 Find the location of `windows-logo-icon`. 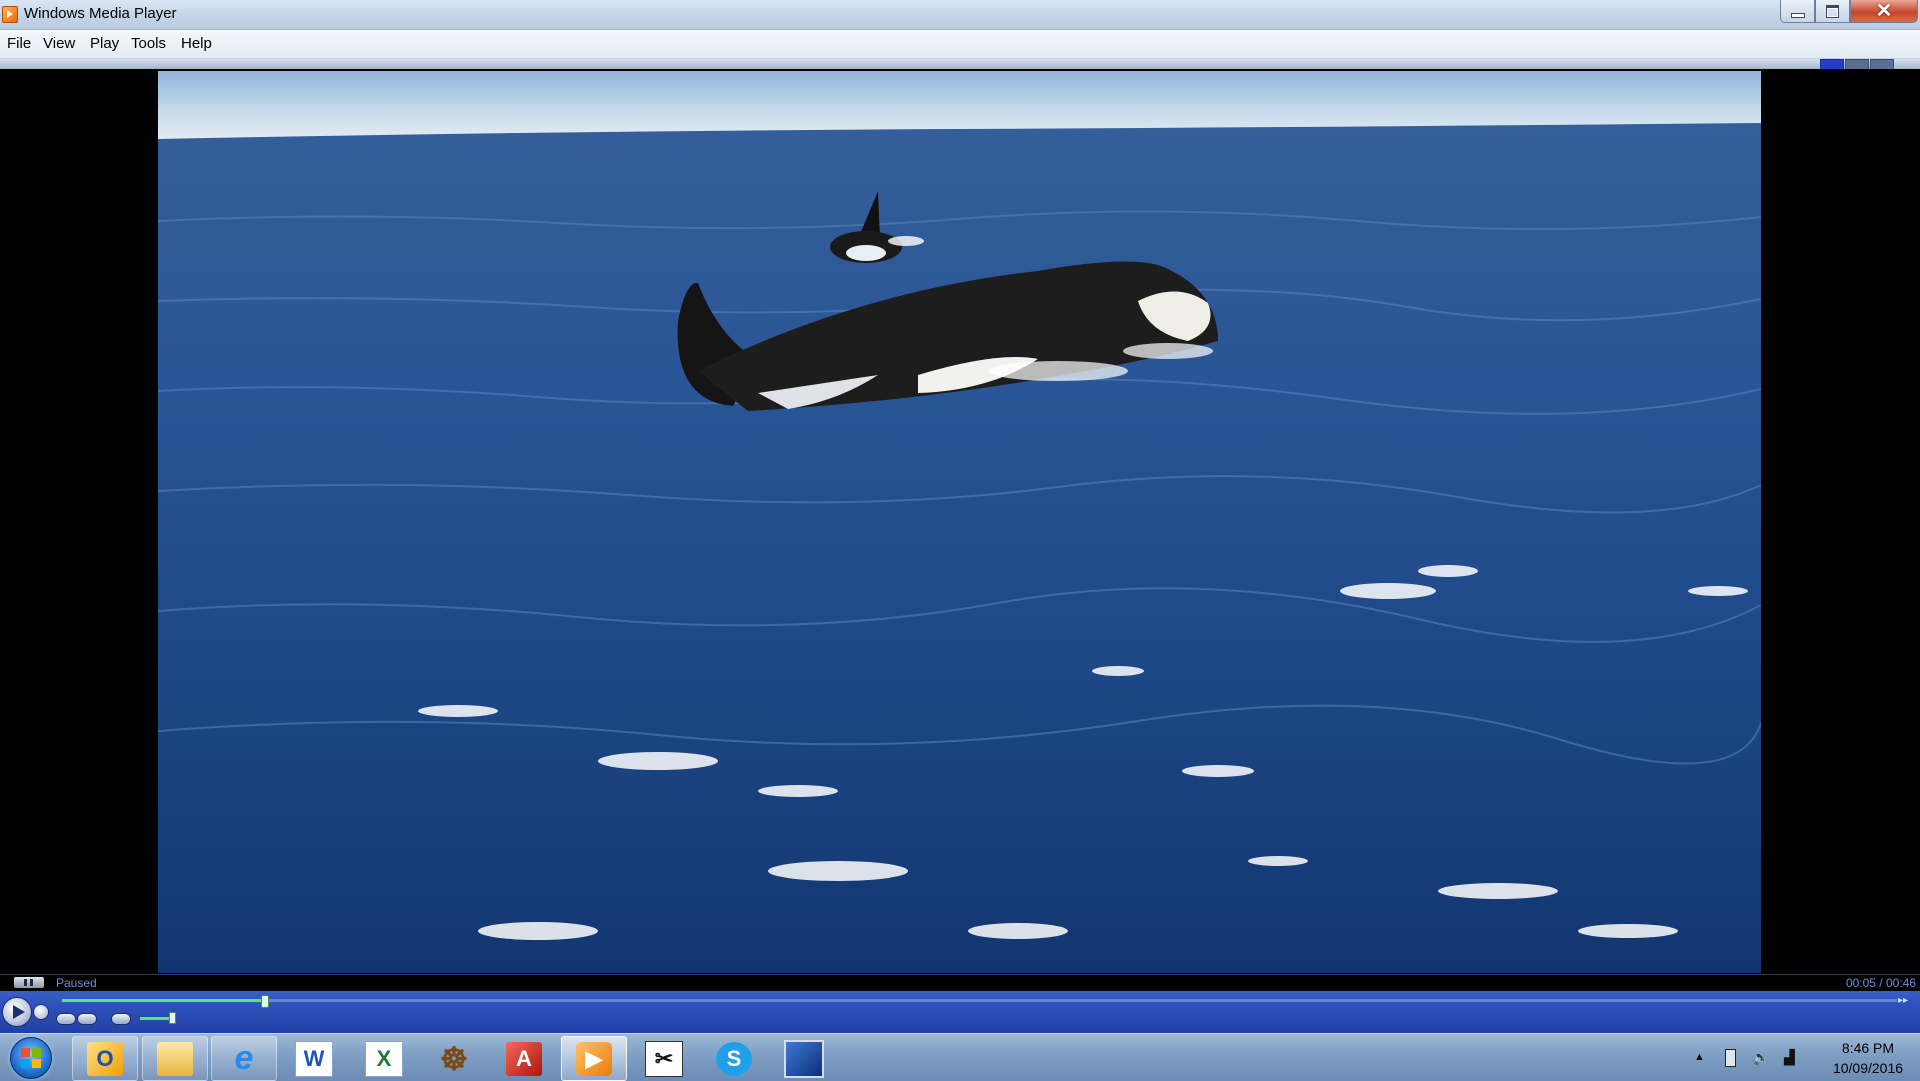

windows-logo-icon is located at coordinates (31, 1058).